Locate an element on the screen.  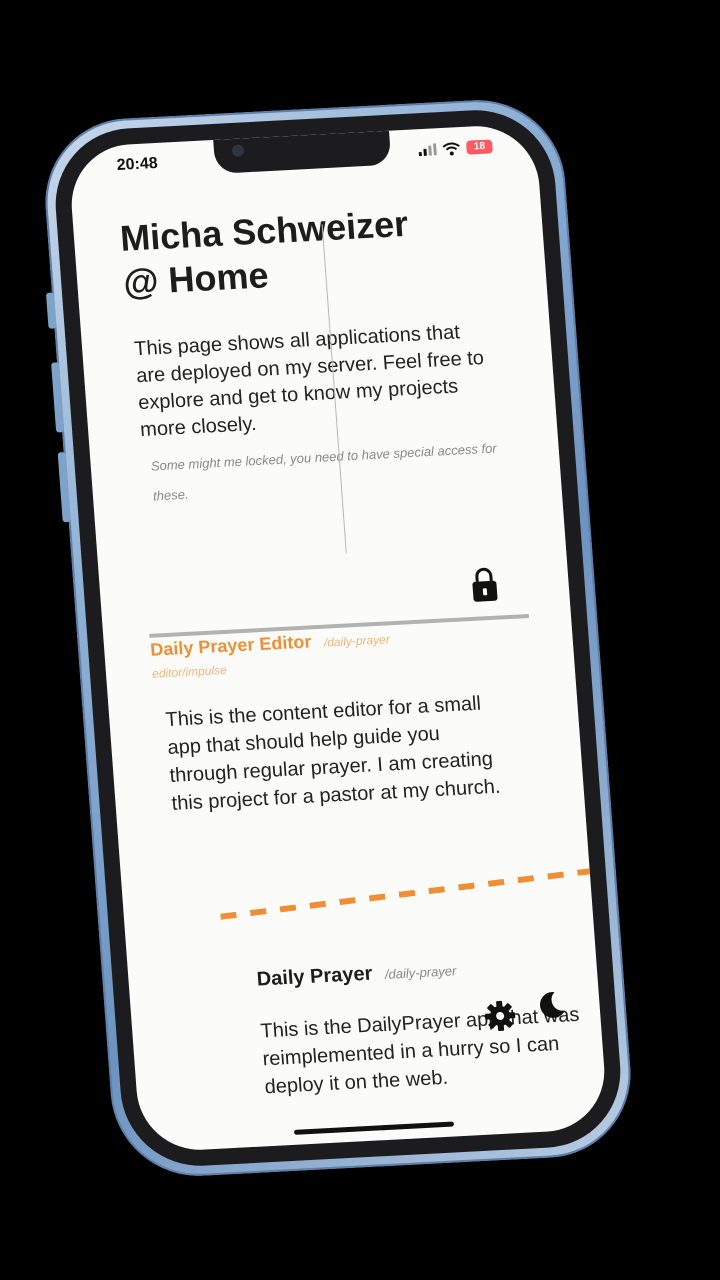
status-icons: 18 is located at coordinates (455, 148).